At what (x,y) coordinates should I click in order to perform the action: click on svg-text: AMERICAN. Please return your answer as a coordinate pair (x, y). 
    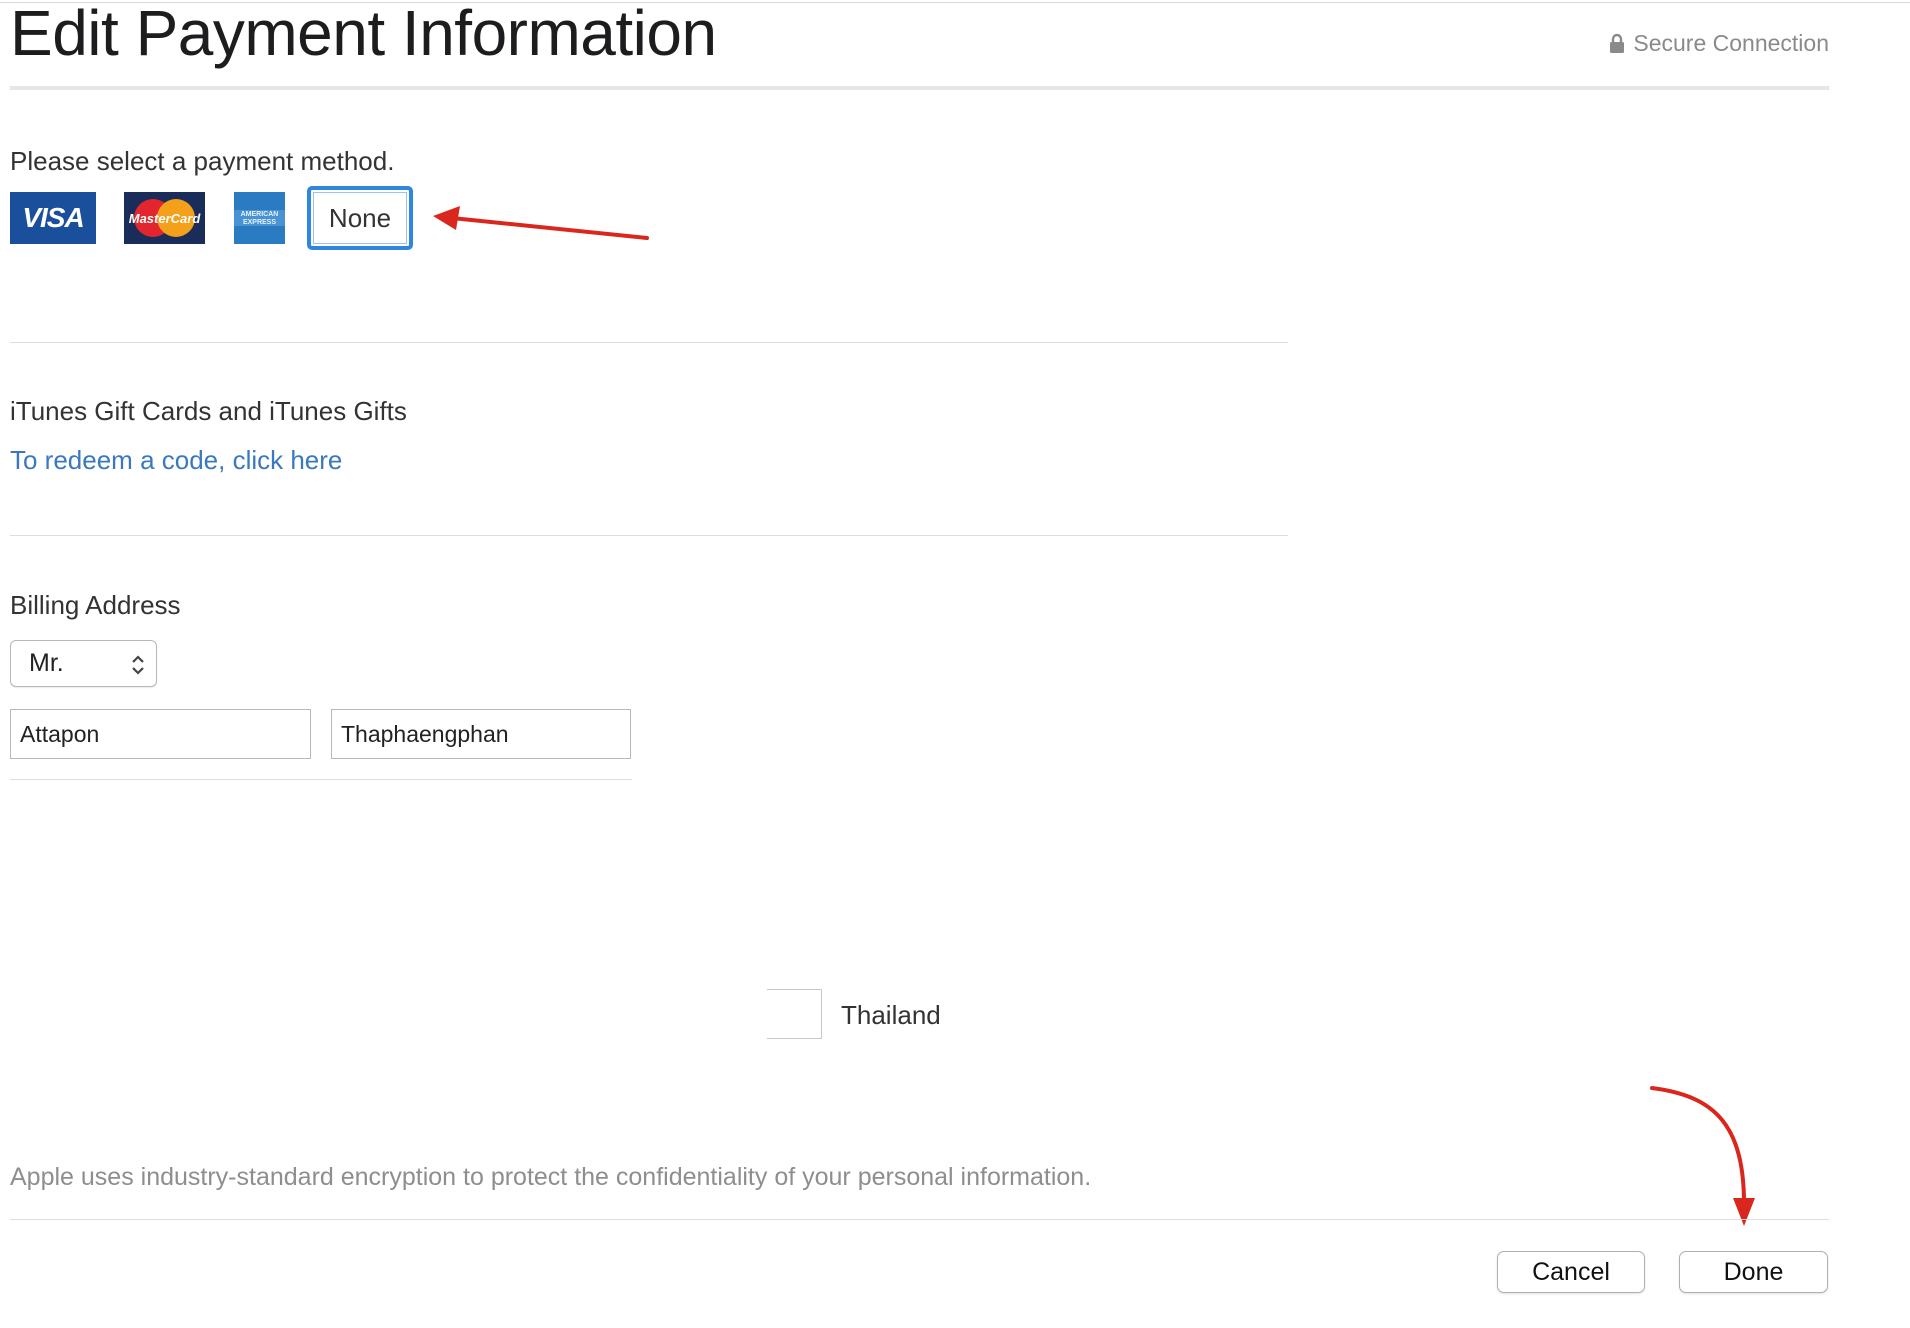
    Looking at the image, I should click on (260, 214).